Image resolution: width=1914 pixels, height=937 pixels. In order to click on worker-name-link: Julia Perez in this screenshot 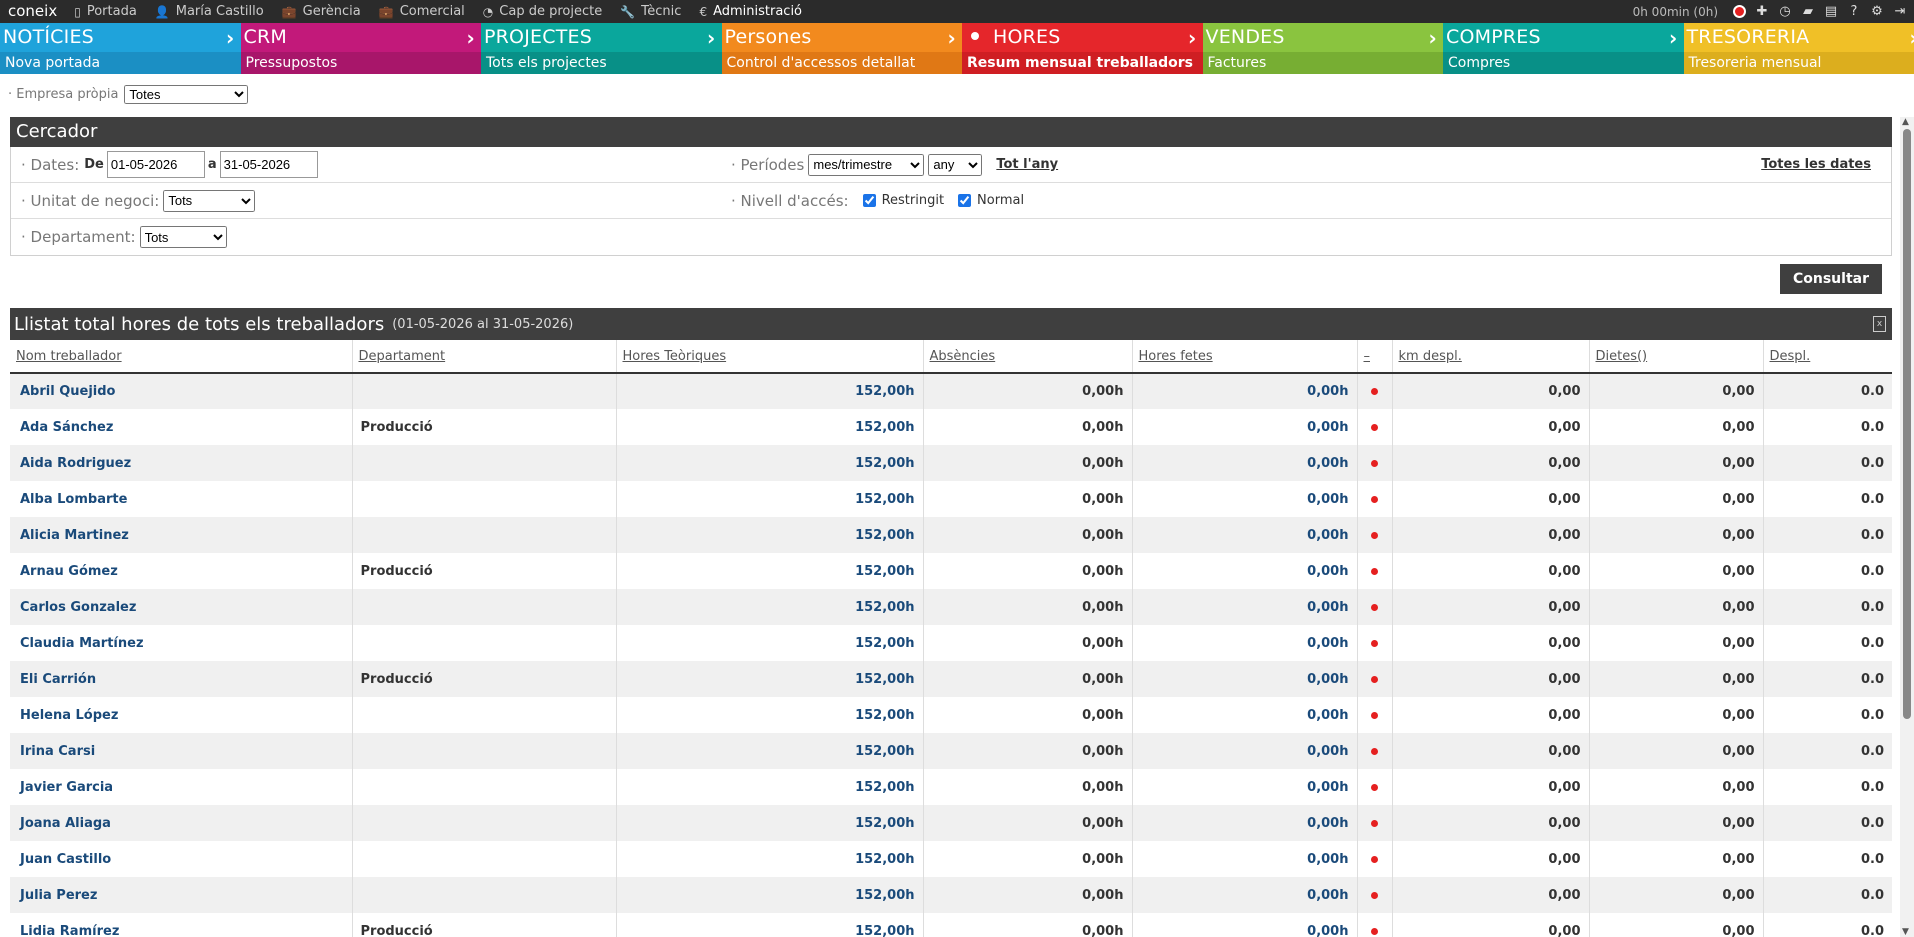, I will do `click(181, 895)`.